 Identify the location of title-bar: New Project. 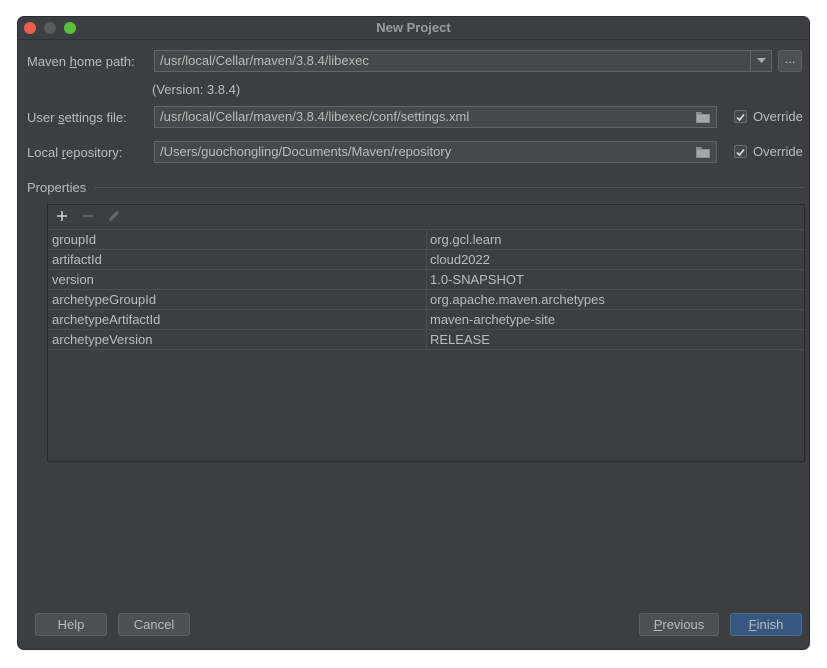
(413, 28).